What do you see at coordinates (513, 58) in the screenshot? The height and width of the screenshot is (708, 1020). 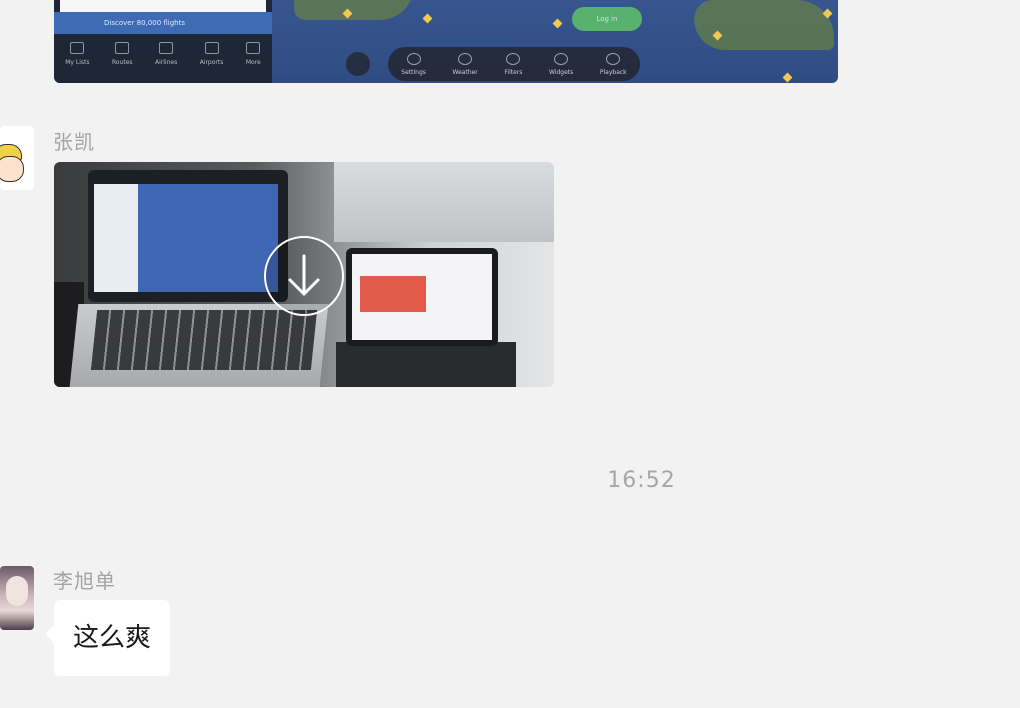 I see `filter-icon` at bounding box center [513, 58].